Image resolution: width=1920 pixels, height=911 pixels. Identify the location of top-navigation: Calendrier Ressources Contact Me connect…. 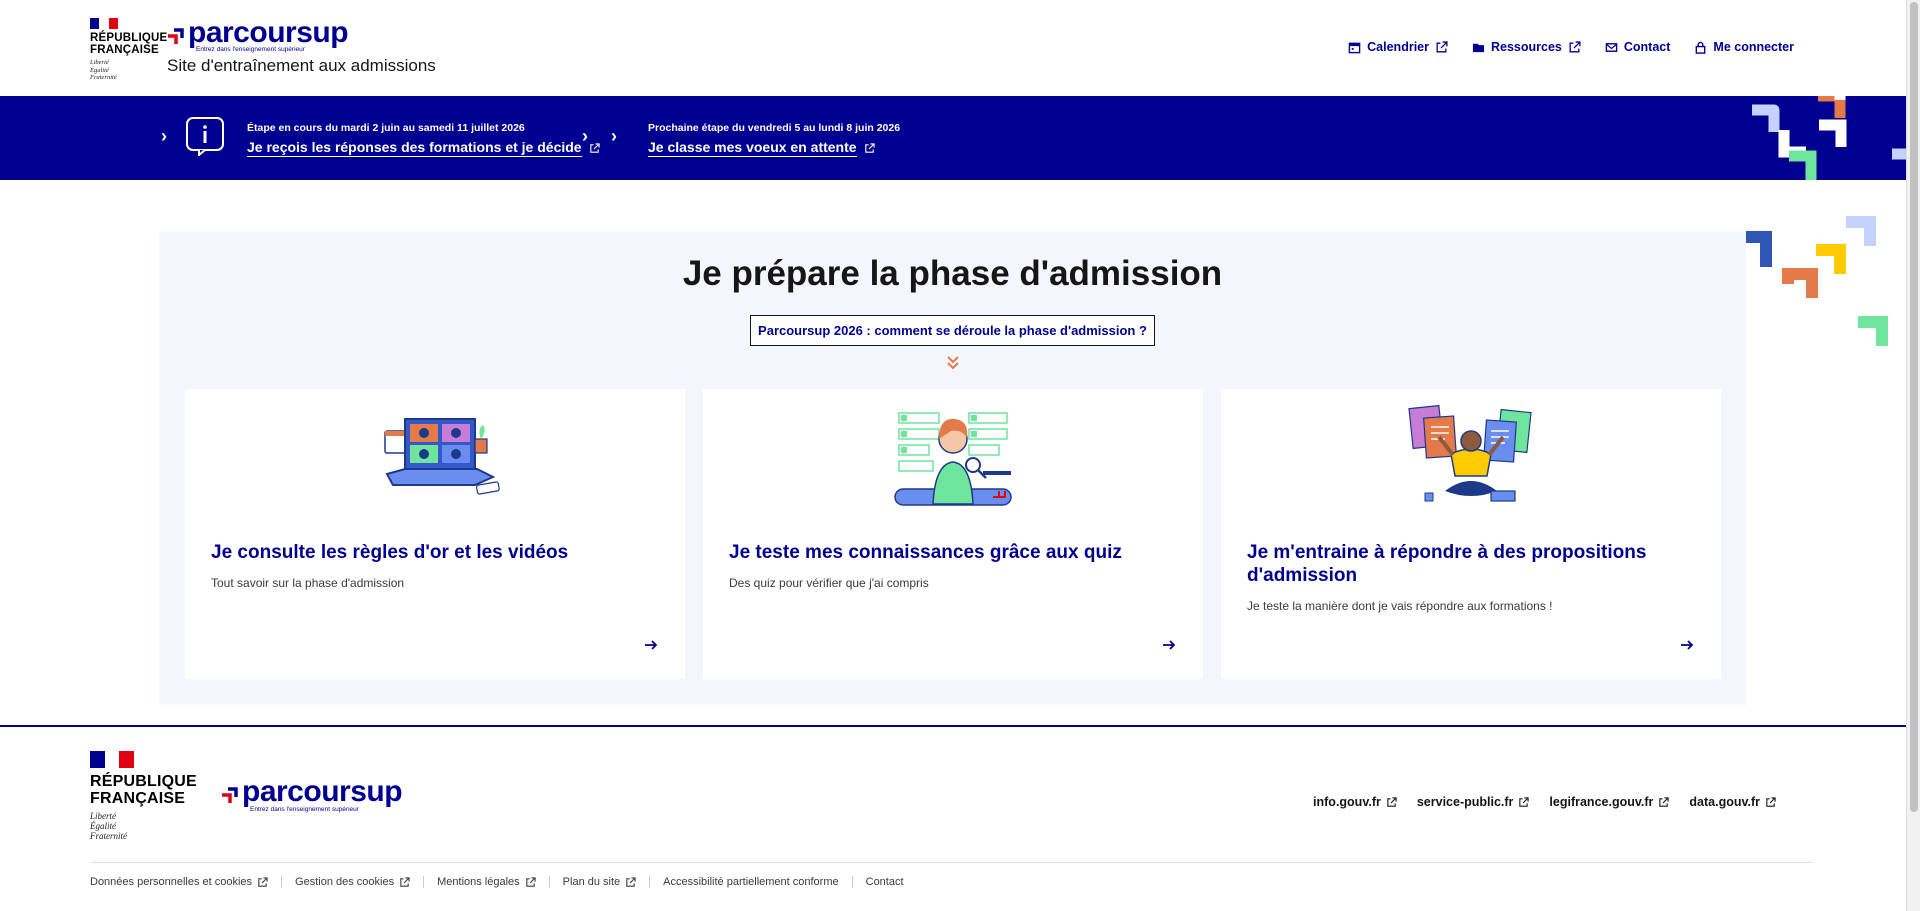
(1571, 47).